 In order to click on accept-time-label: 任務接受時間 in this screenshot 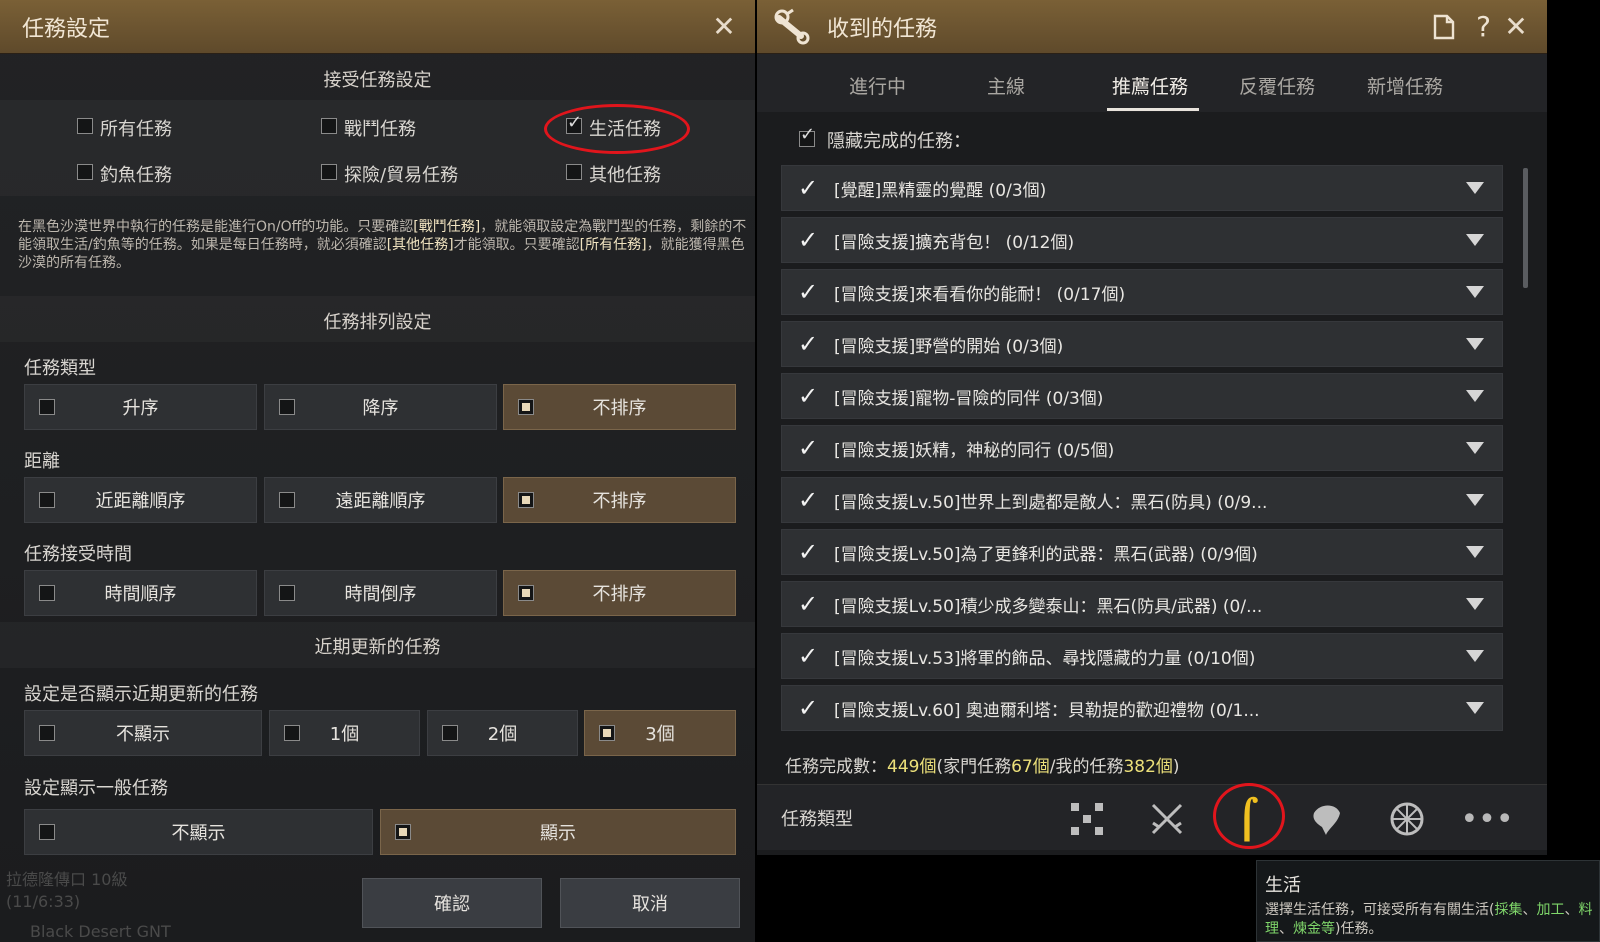, I will do `click(78, 554)`.